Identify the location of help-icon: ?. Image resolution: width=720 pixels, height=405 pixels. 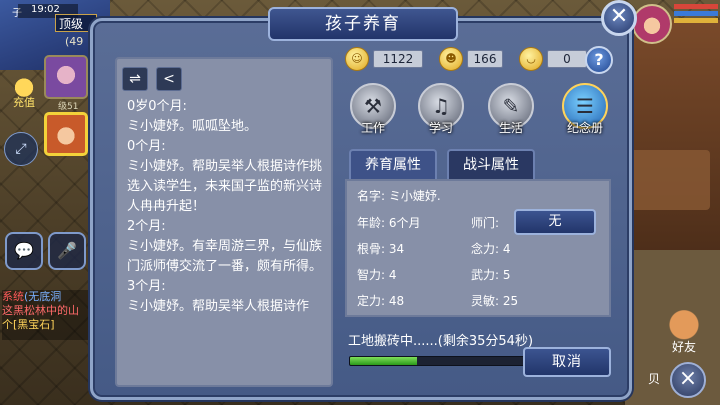
(599, 60).